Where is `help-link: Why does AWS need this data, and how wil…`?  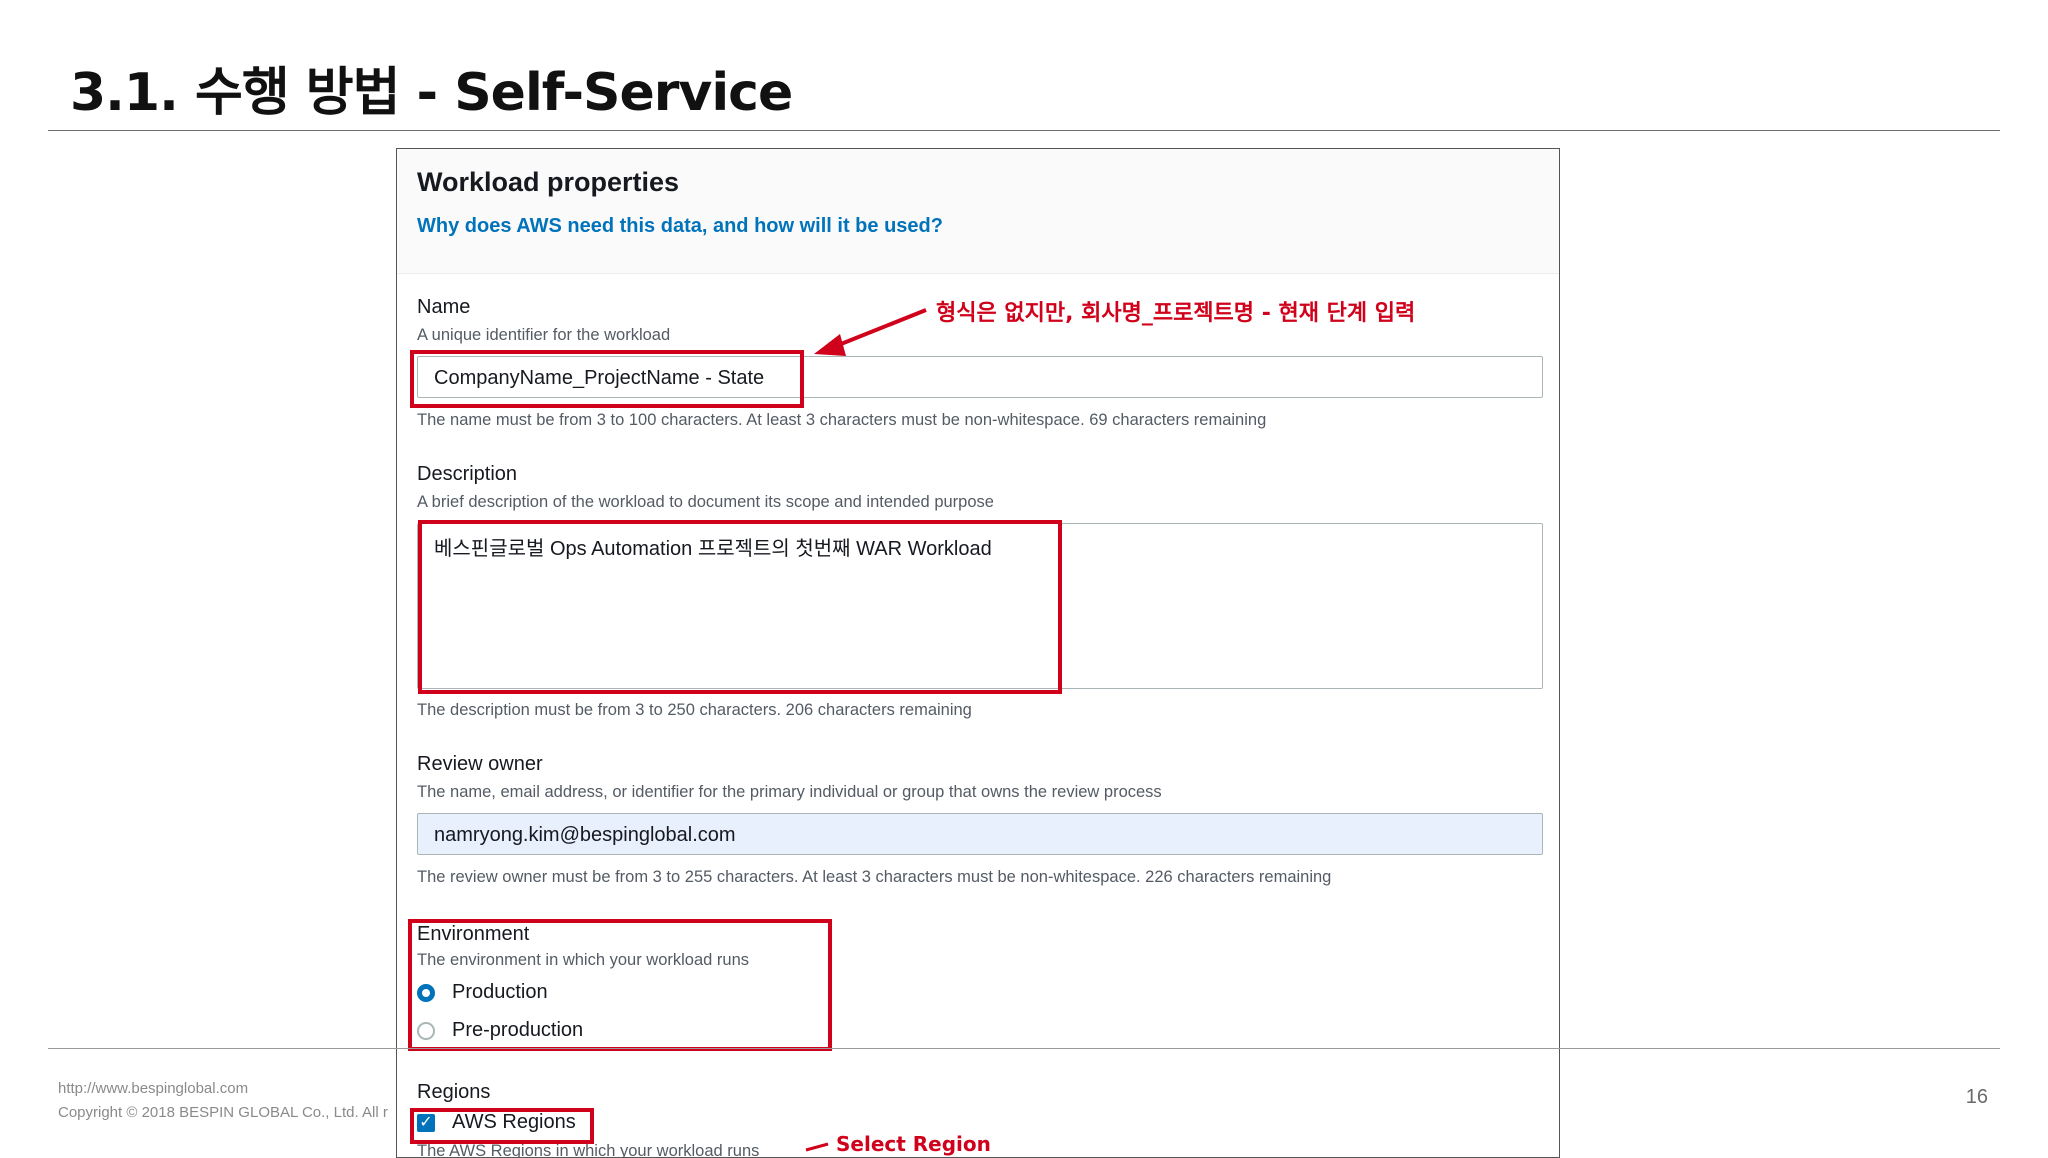 help-link: Why does AWS need this data, and how wil… is located at coordinates (680, 226).